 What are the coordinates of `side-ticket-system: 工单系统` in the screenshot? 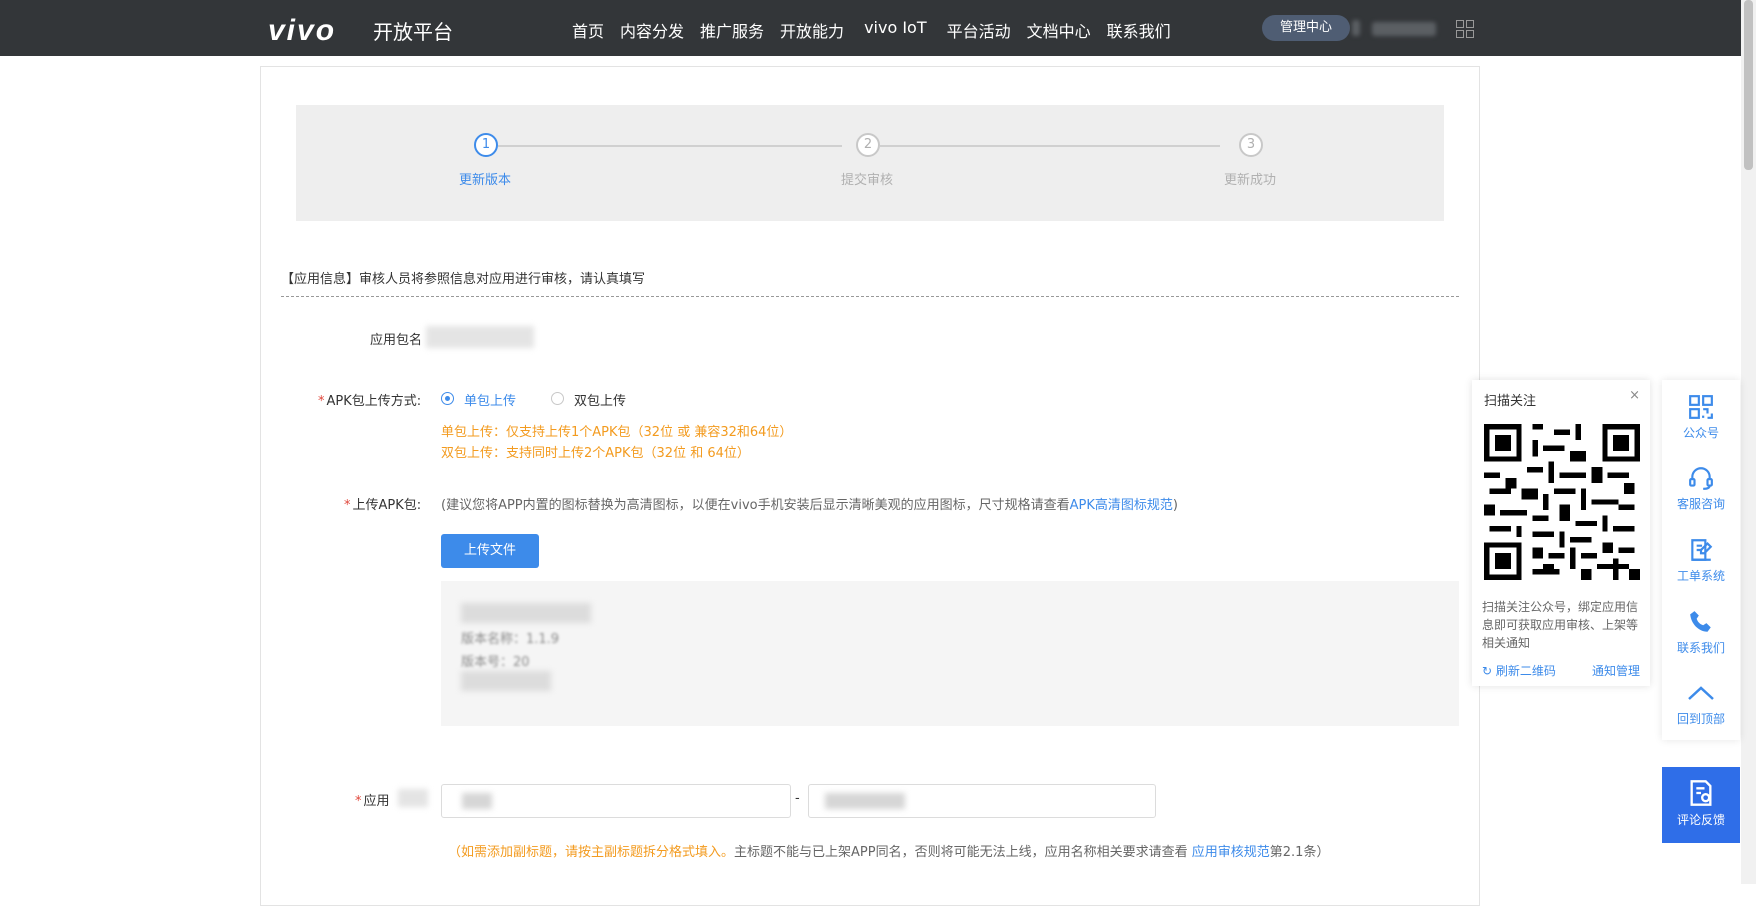 It's located at (1701, 560).